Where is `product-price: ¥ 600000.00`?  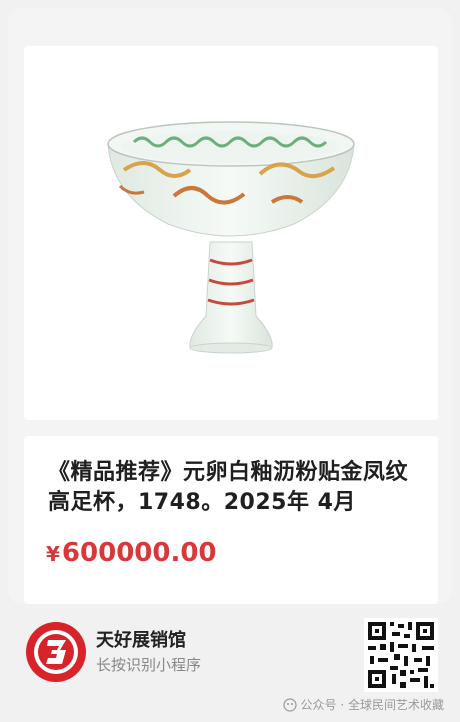 product-price: ¥ 600000.00 is located at coordinates (131, 553).